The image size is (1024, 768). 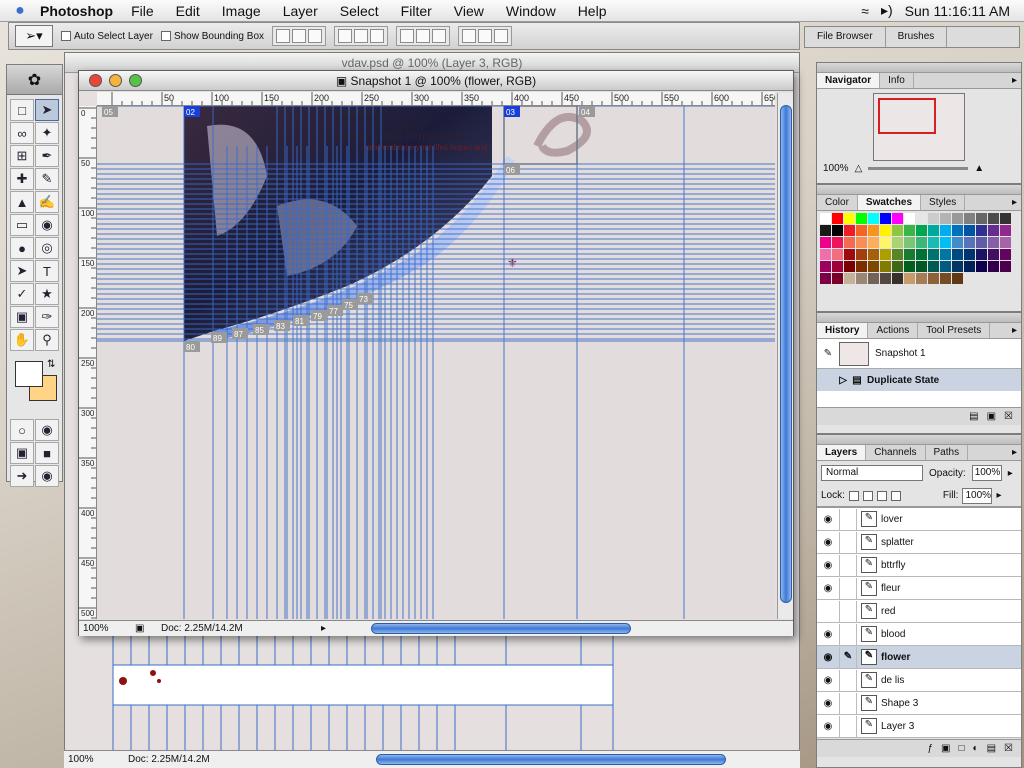 I want to click on swap-colors-icon: ⇅, so click(x=51, y=364).